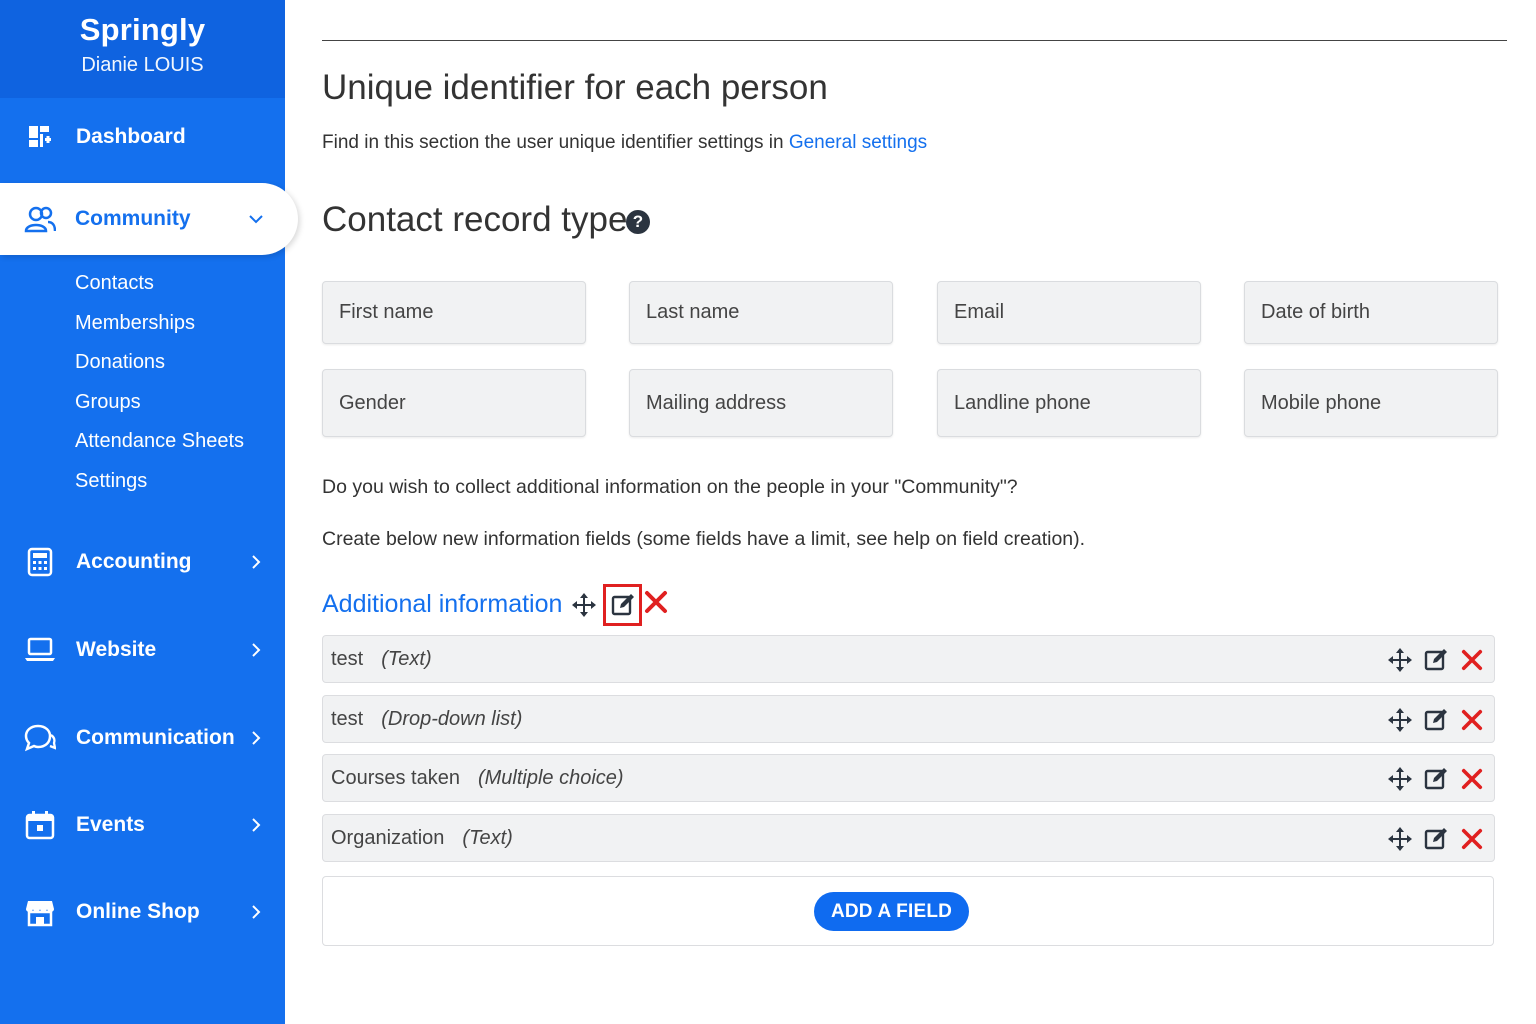 This screenshot has height=1024, width=1536. Describe the element at coordinates (131, 136) in the screenshot. I see `sidebar-item-label: Dashboard` at that location.